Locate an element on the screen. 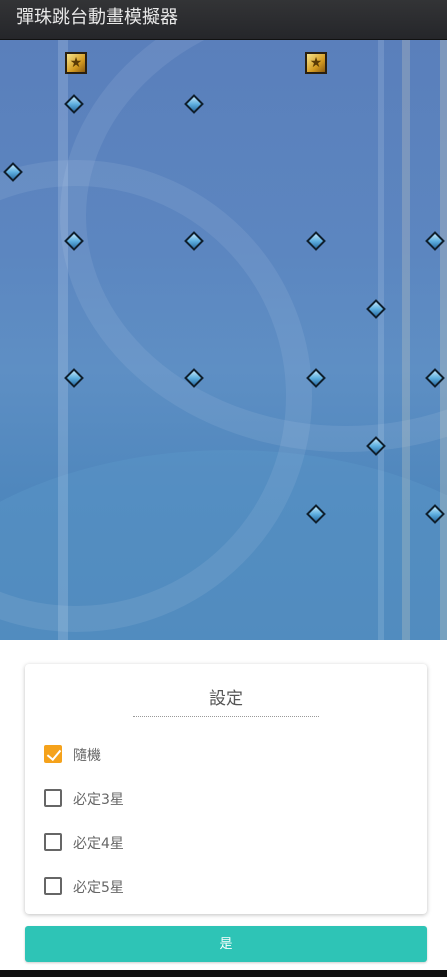 The height and width of the screenshot is (977, 447). diamond-peg-icon is located at coordinates (316, 514).